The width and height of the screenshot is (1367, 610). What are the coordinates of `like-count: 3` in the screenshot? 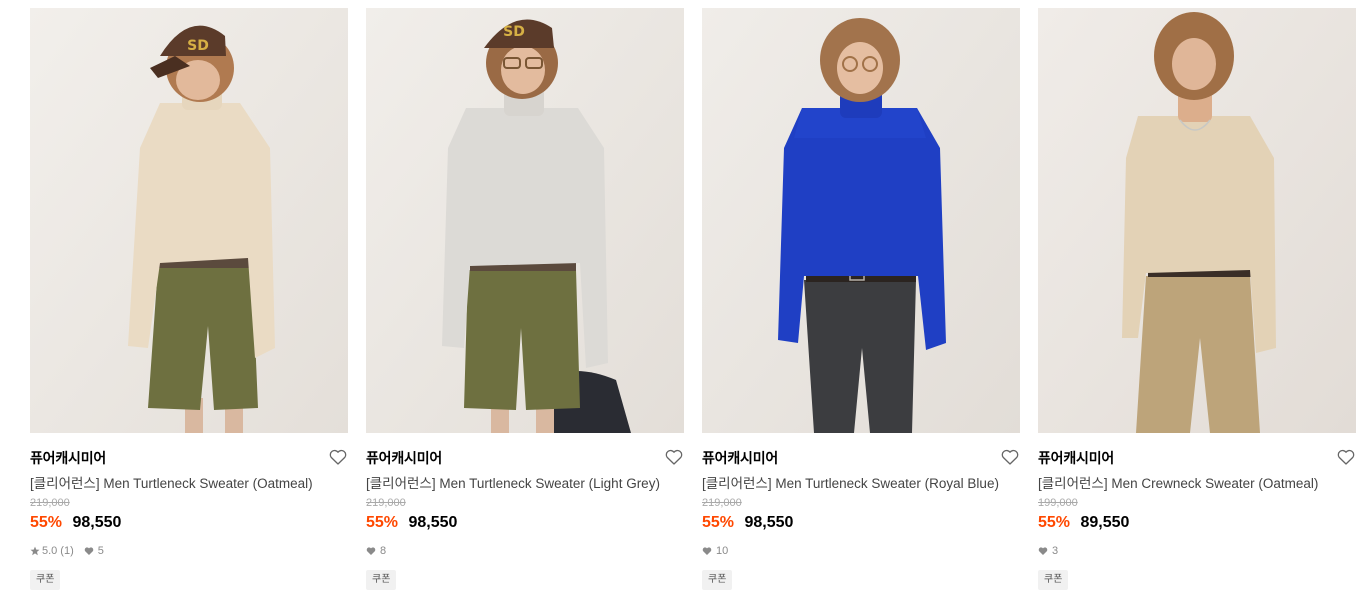 It's located at (1055, 551).